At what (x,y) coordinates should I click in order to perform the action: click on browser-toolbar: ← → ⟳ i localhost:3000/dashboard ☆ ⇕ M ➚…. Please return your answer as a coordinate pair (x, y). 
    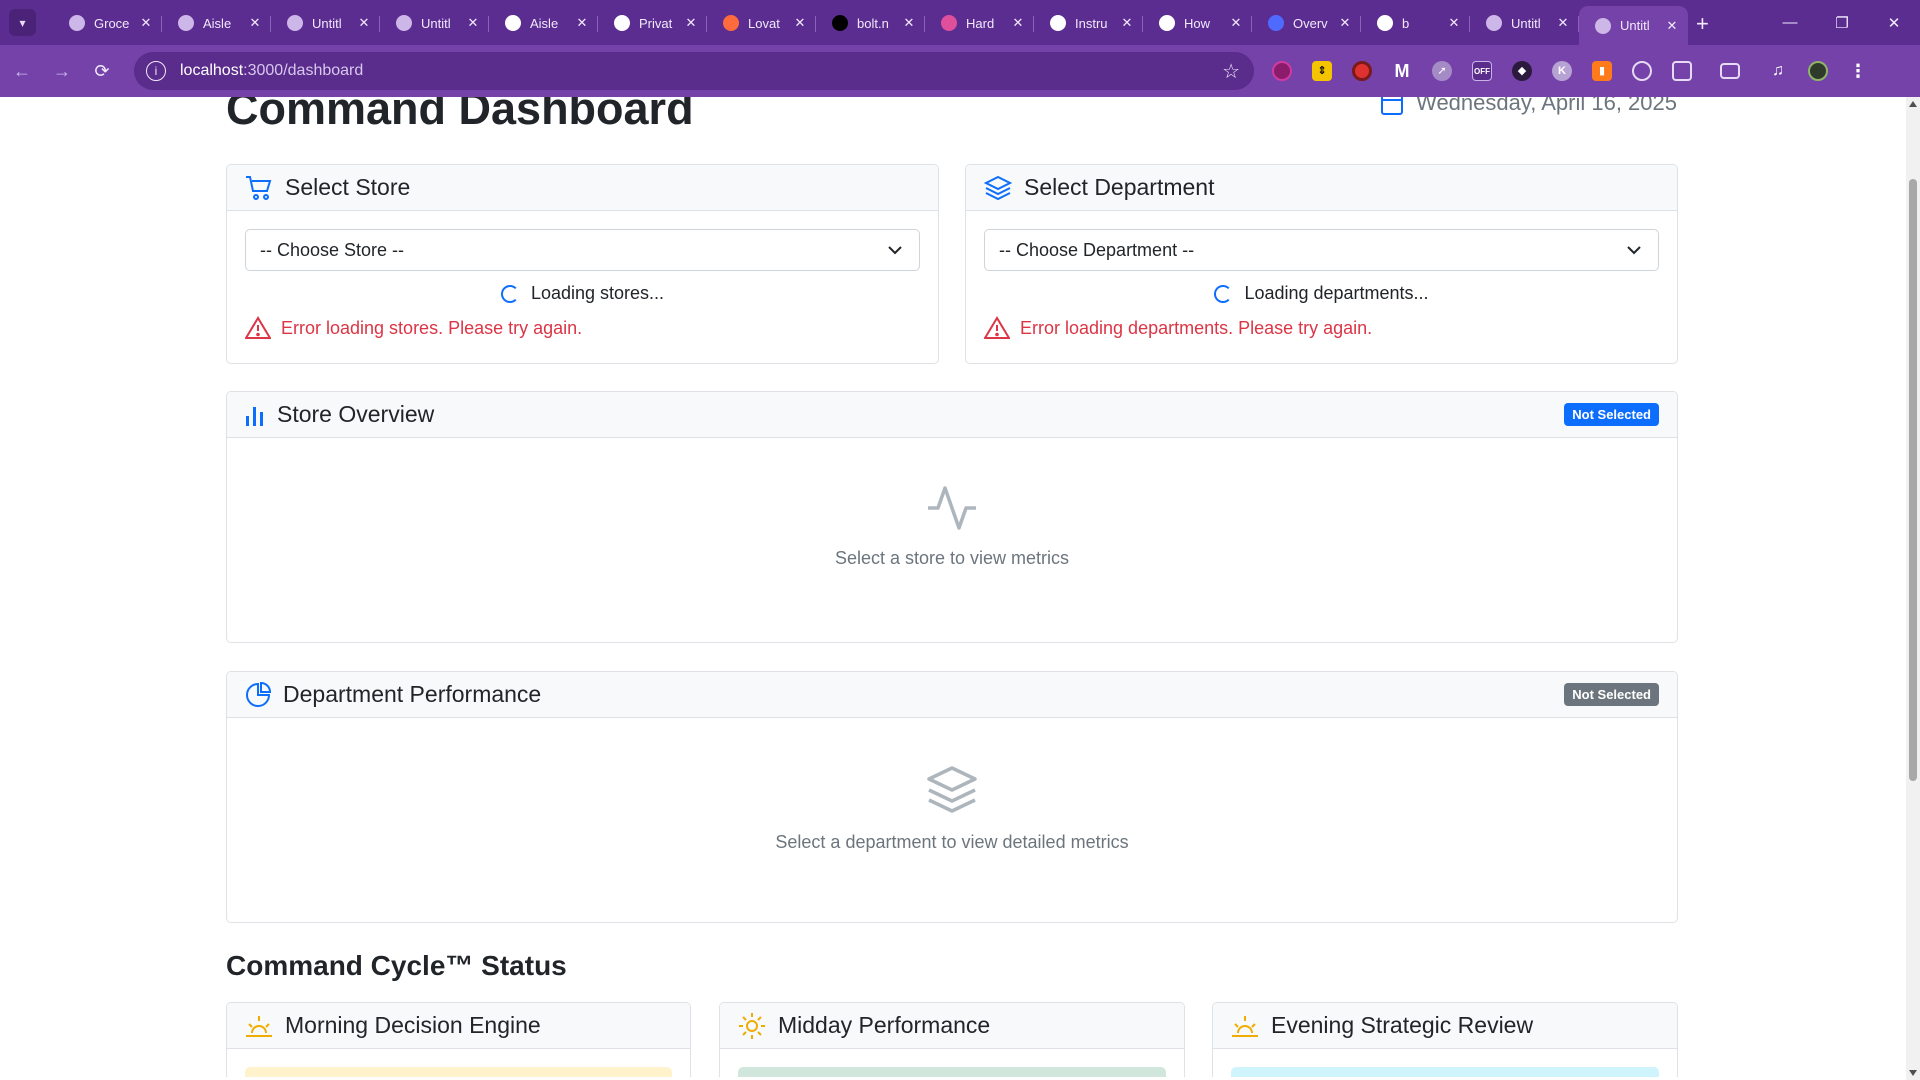
    Looking at the image, I should click on (960, 71).